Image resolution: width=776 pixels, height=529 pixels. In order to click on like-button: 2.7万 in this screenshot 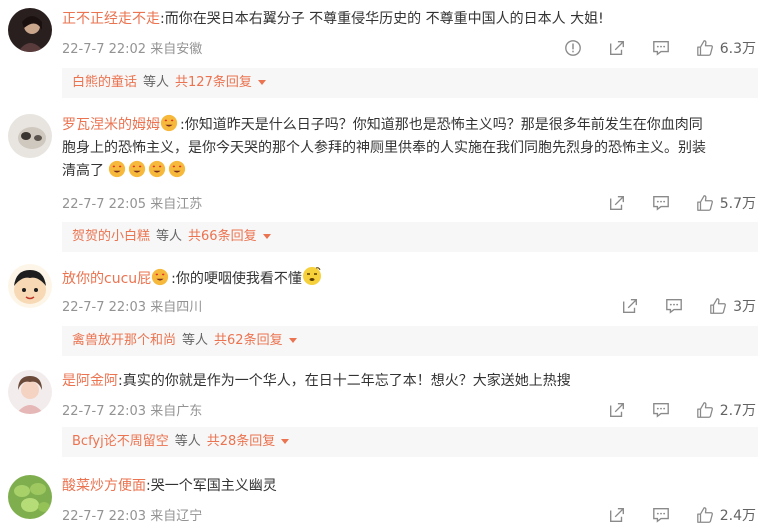, I will do `click(726, 410)`.